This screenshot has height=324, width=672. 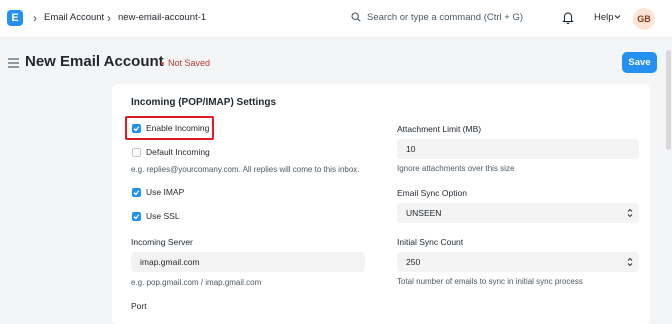 What do you see at coordinates (139, 306) in the screenshot?
I see `port-label: Port` at bounding box center [139, 306].